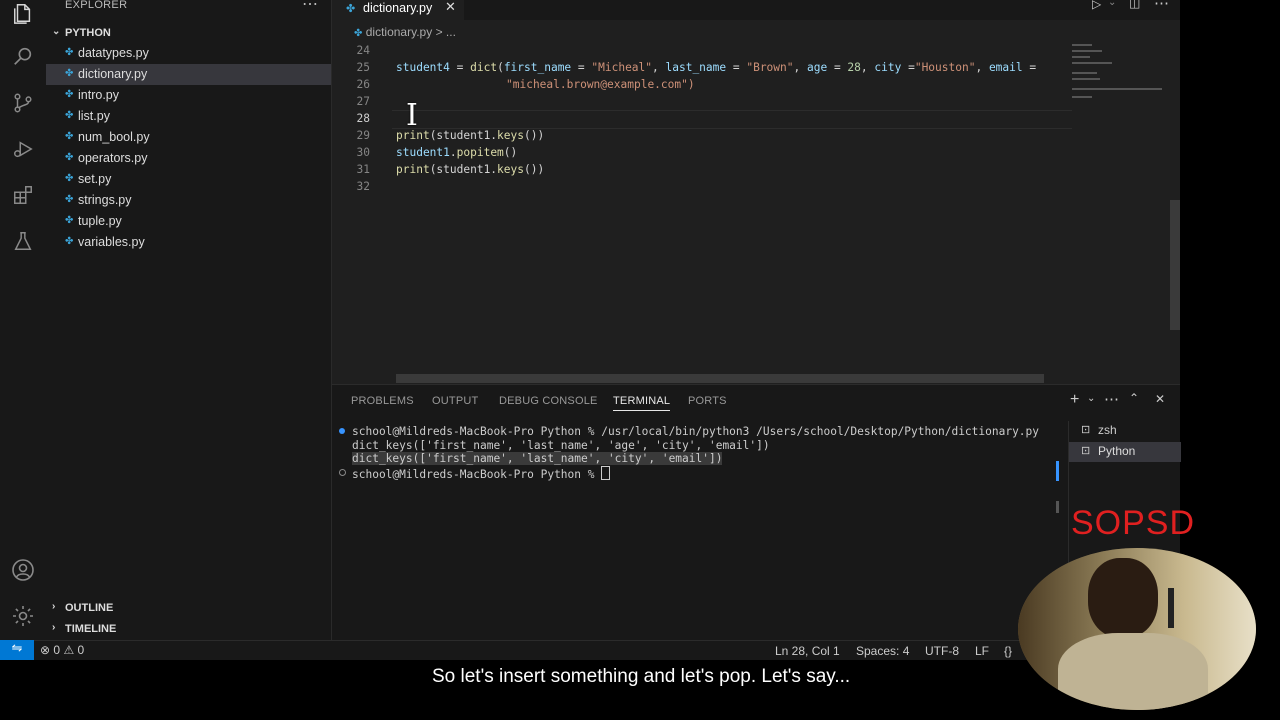 The height and width of the screenshot is (720, 1280). What do you see at coordinates (1125, 452) in the screenshot?
I see `terminal-item-python: ⊡ Python` at bounding box center [1125, 452].